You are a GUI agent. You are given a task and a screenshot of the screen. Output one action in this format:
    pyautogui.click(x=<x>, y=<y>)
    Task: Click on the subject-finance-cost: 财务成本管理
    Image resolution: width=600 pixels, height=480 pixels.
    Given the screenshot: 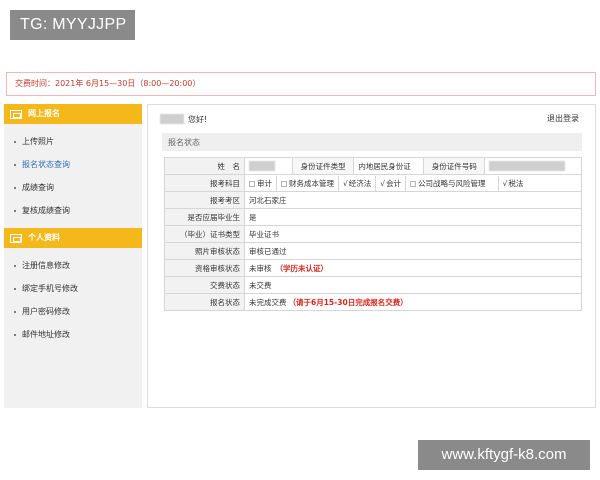 What is the action you would take?
    pyautogui.click(x=307, y=183)
    